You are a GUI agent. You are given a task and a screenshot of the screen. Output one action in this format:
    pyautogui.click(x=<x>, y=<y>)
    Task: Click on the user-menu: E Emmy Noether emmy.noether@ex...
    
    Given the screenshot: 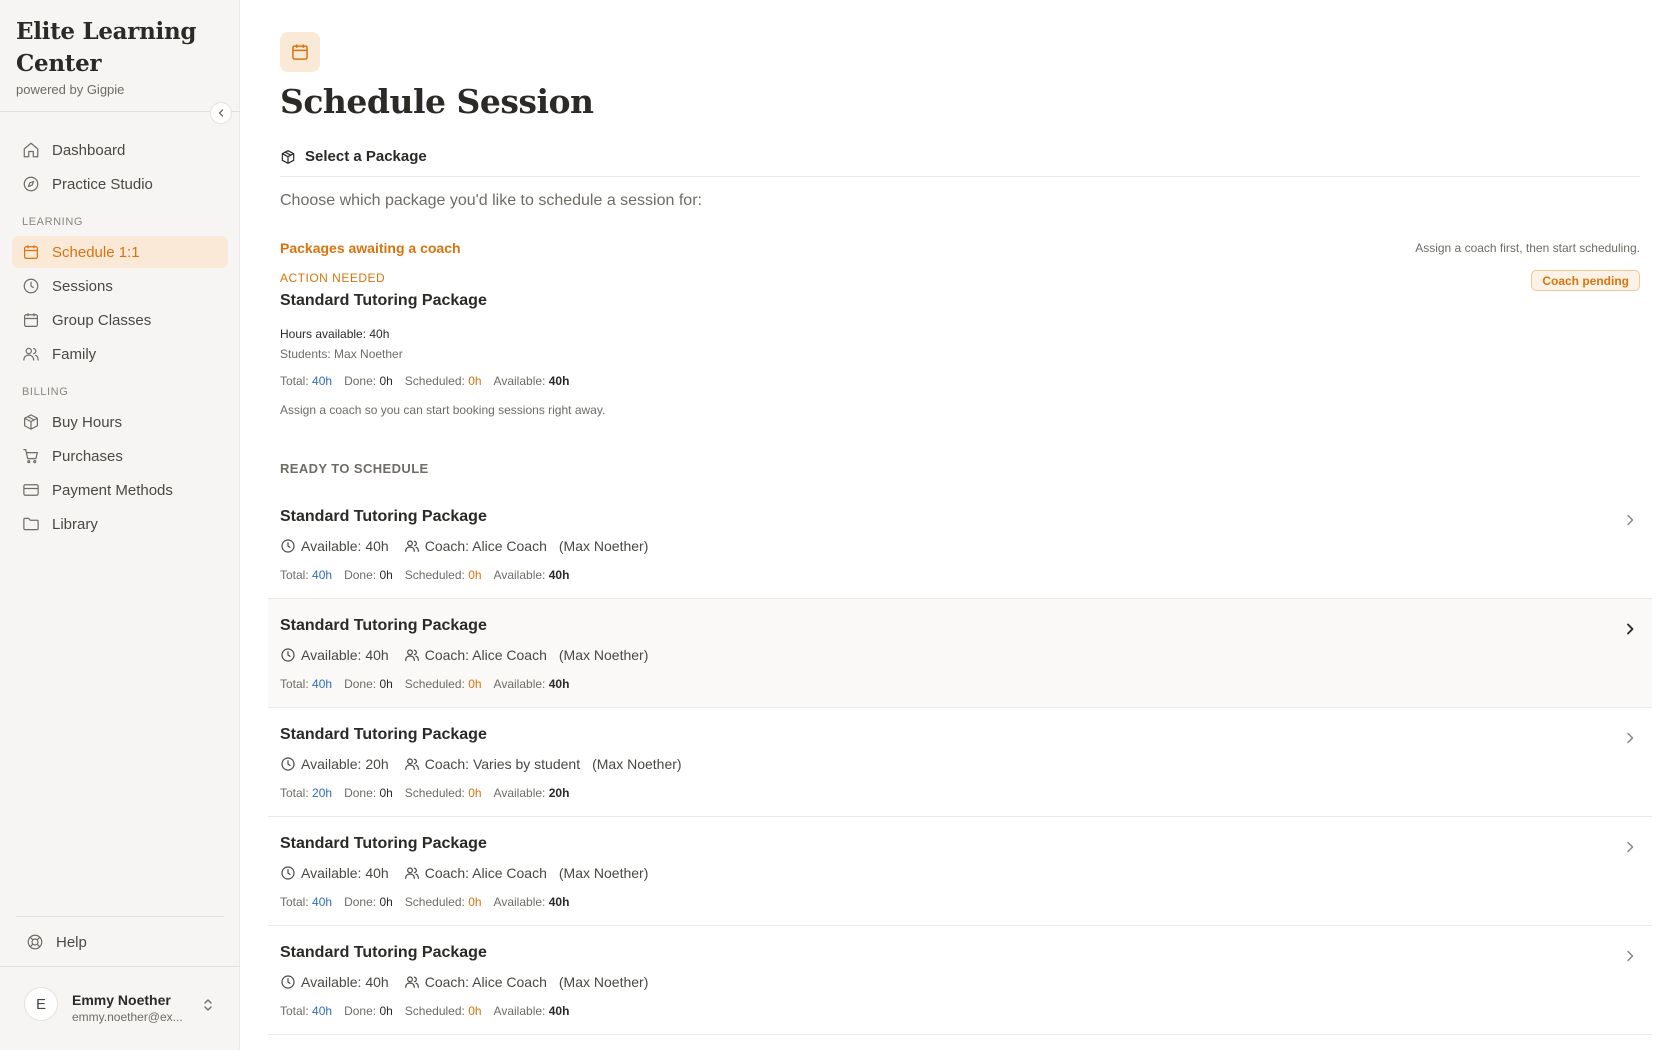 What is the action you would take?
    pyautogui.click(x=120, y=1008)
    